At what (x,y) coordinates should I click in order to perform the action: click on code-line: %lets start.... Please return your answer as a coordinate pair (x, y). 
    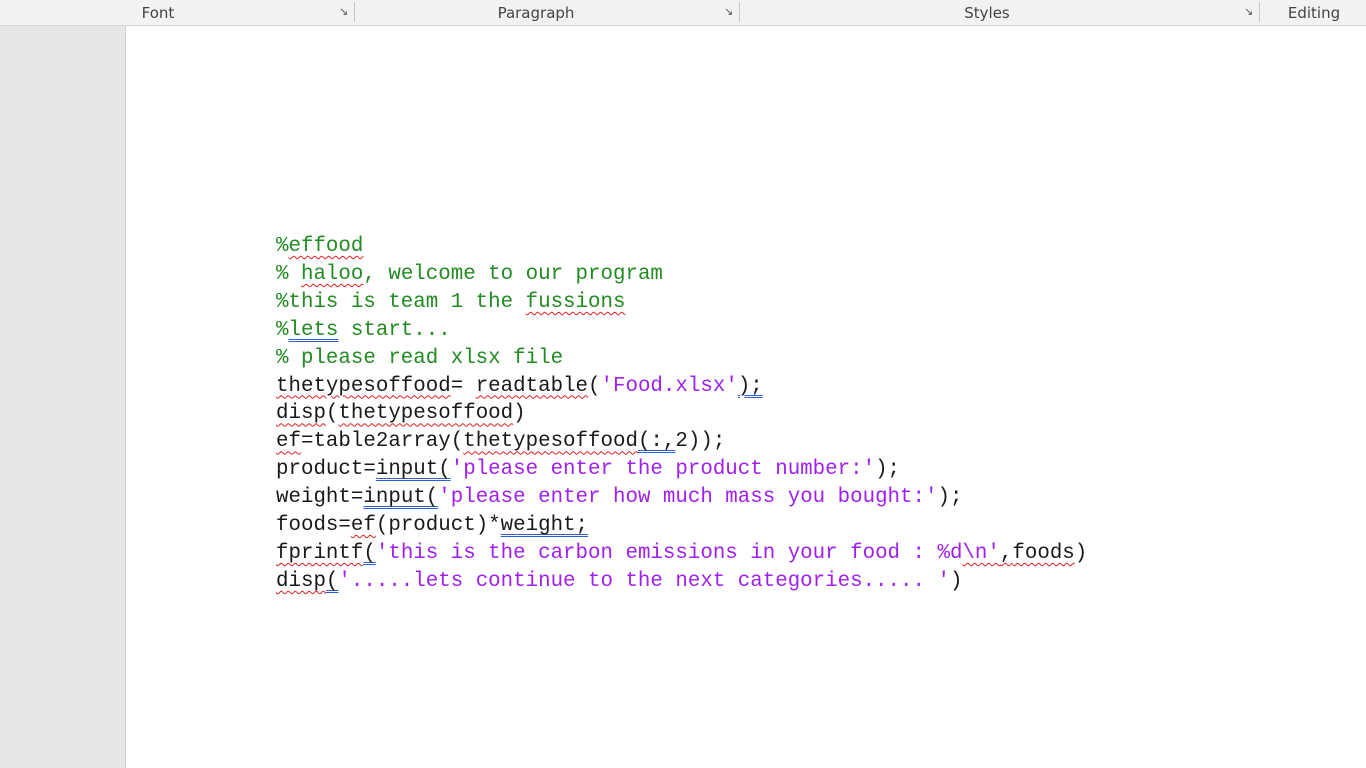
    Looking at the image, I should click on (681, 331).